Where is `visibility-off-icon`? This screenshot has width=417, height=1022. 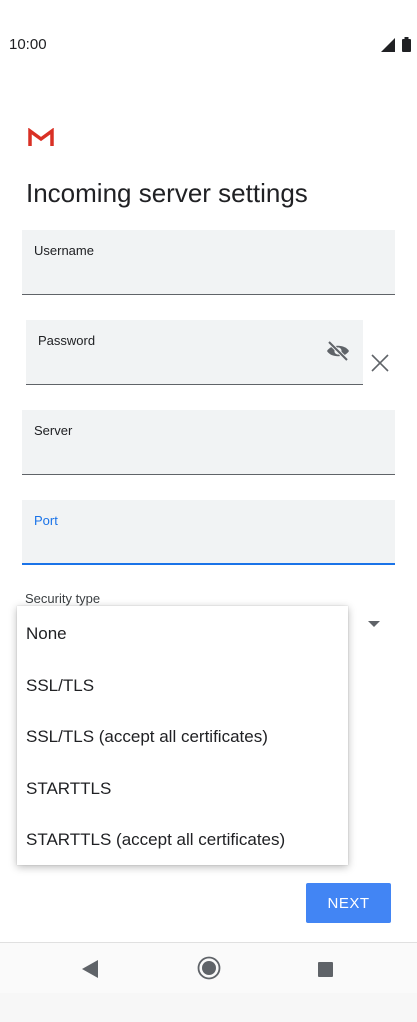 visibility-off-icon is located at coordinates (338, 351).